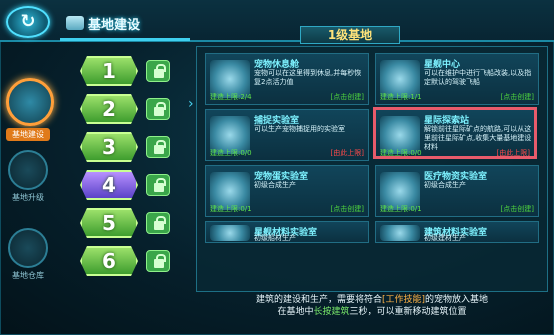 This screenshot has height=335, width=554. Describe the element at coordinates (28, 275) in the screenshot. I see `category-label: 基地仓库` at that location.